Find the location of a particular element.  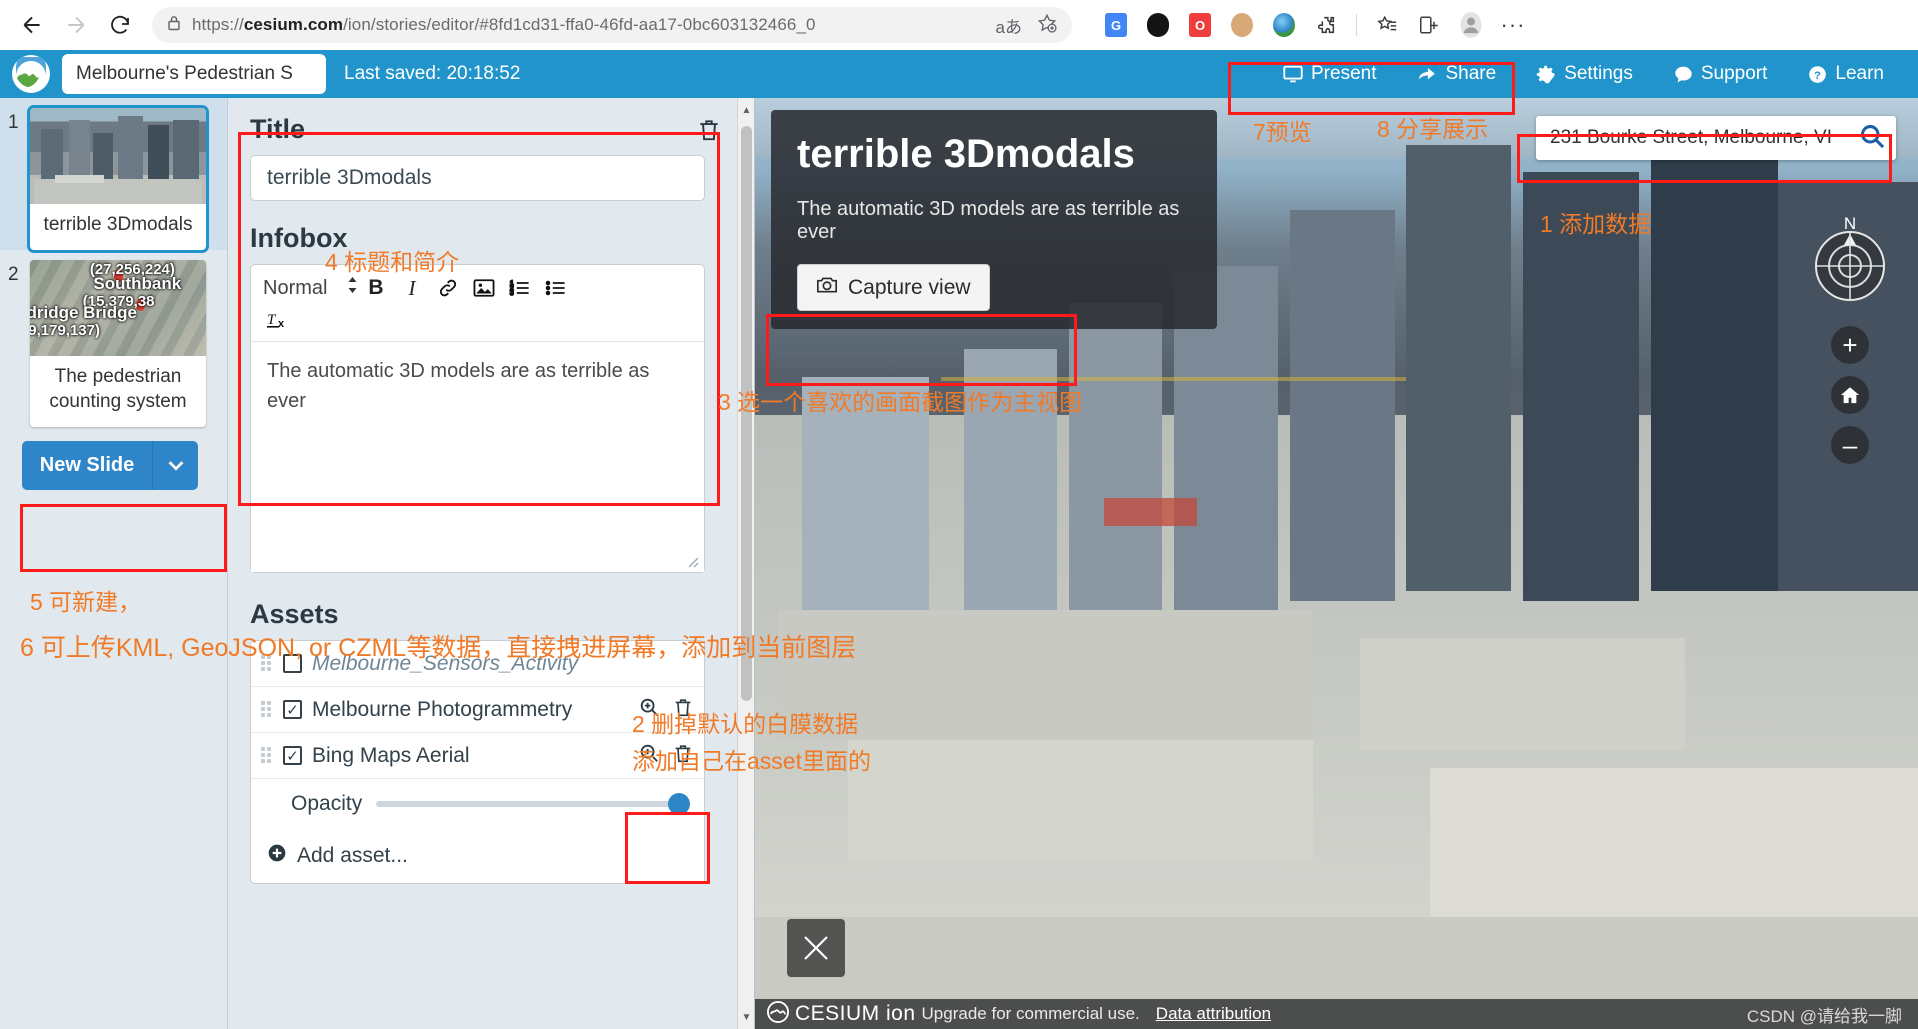

annotation-8: 8 分享展示 is located at coordinates (1433, 129).